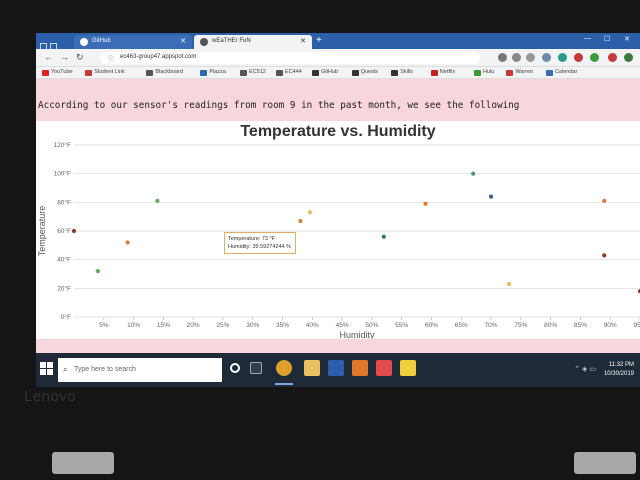  I want to click on bookmark-quests: Quests, so click(365, 72).